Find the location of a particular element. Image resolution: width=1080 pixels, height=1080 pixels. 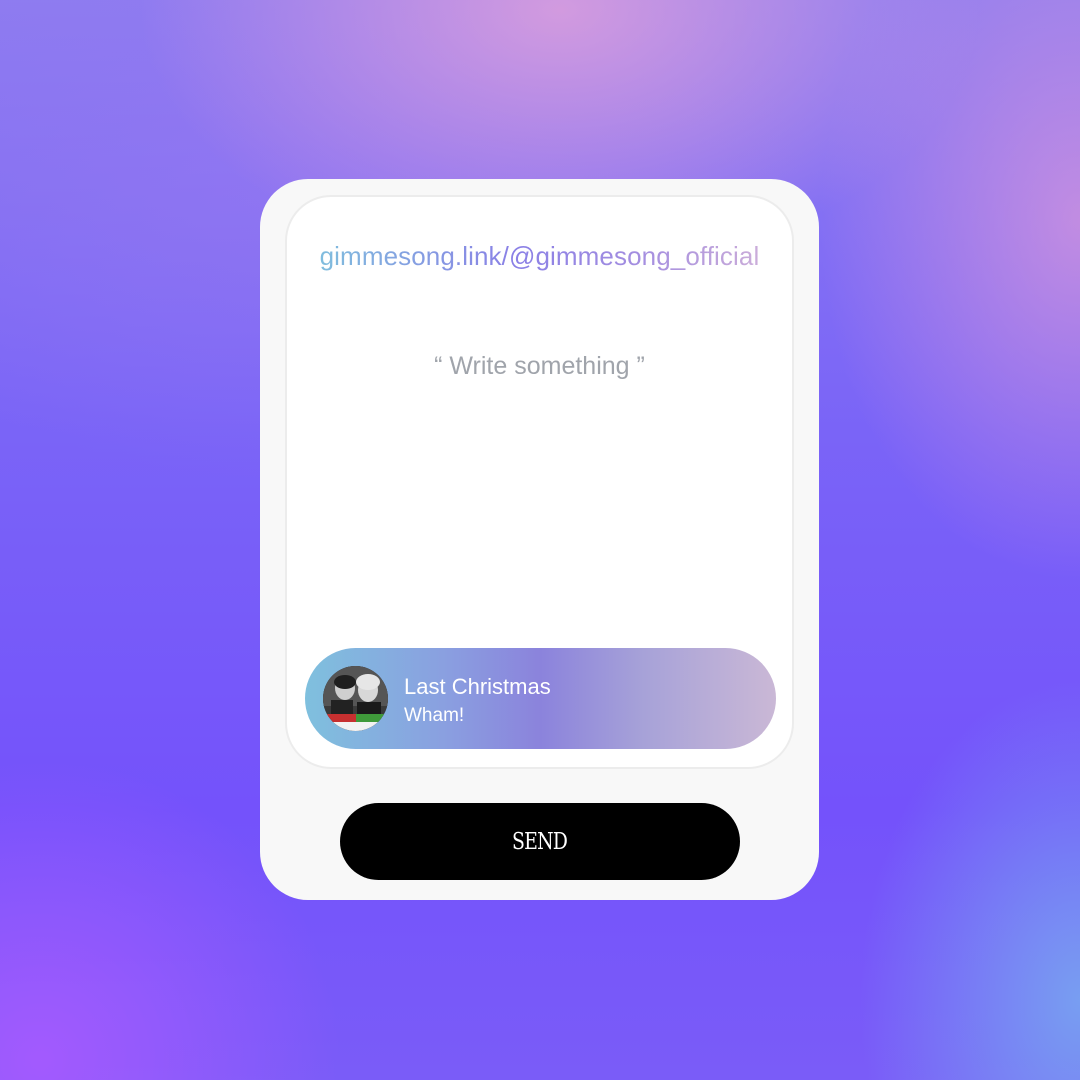

selected-song: Last Christmas Wham! is located at coordinates (540, 698).